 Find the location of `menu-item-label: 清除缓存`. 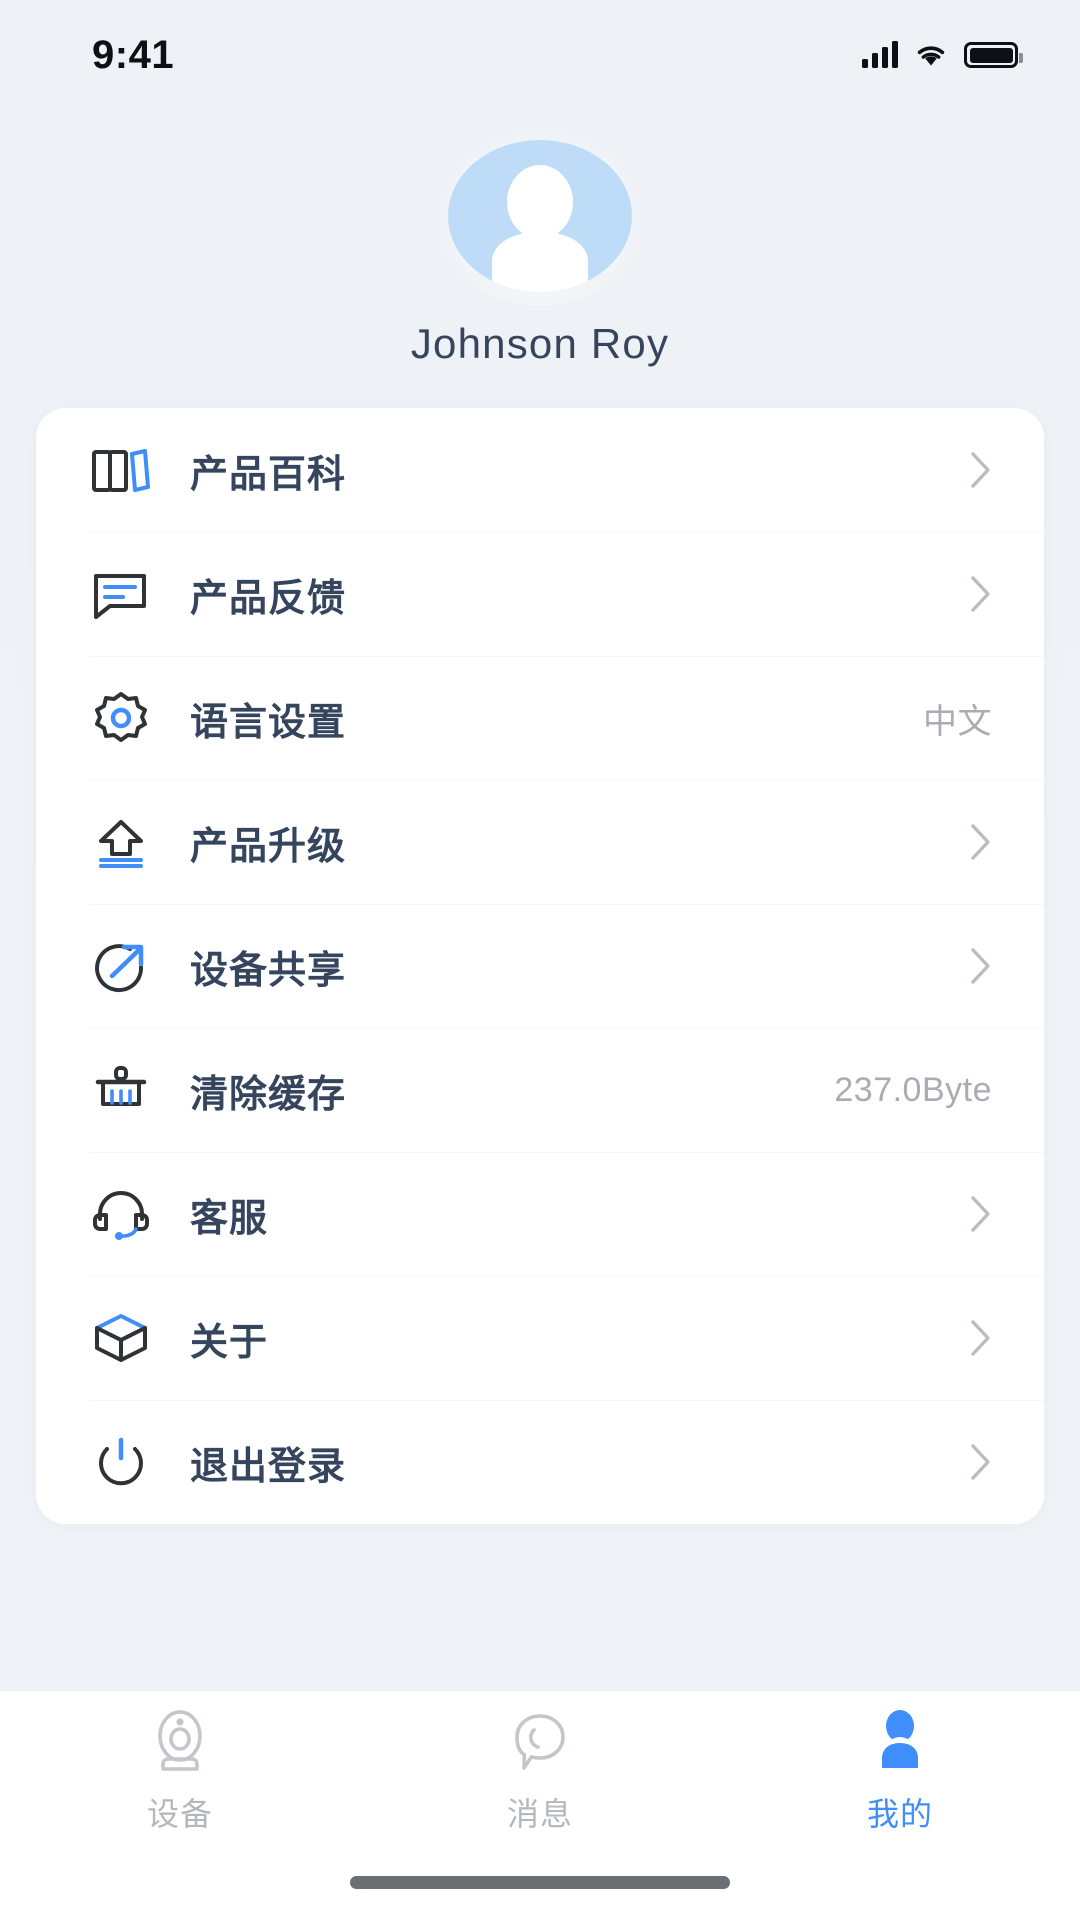

menu-item-label: 清除缓存 is located at coordinates (268, 1094).